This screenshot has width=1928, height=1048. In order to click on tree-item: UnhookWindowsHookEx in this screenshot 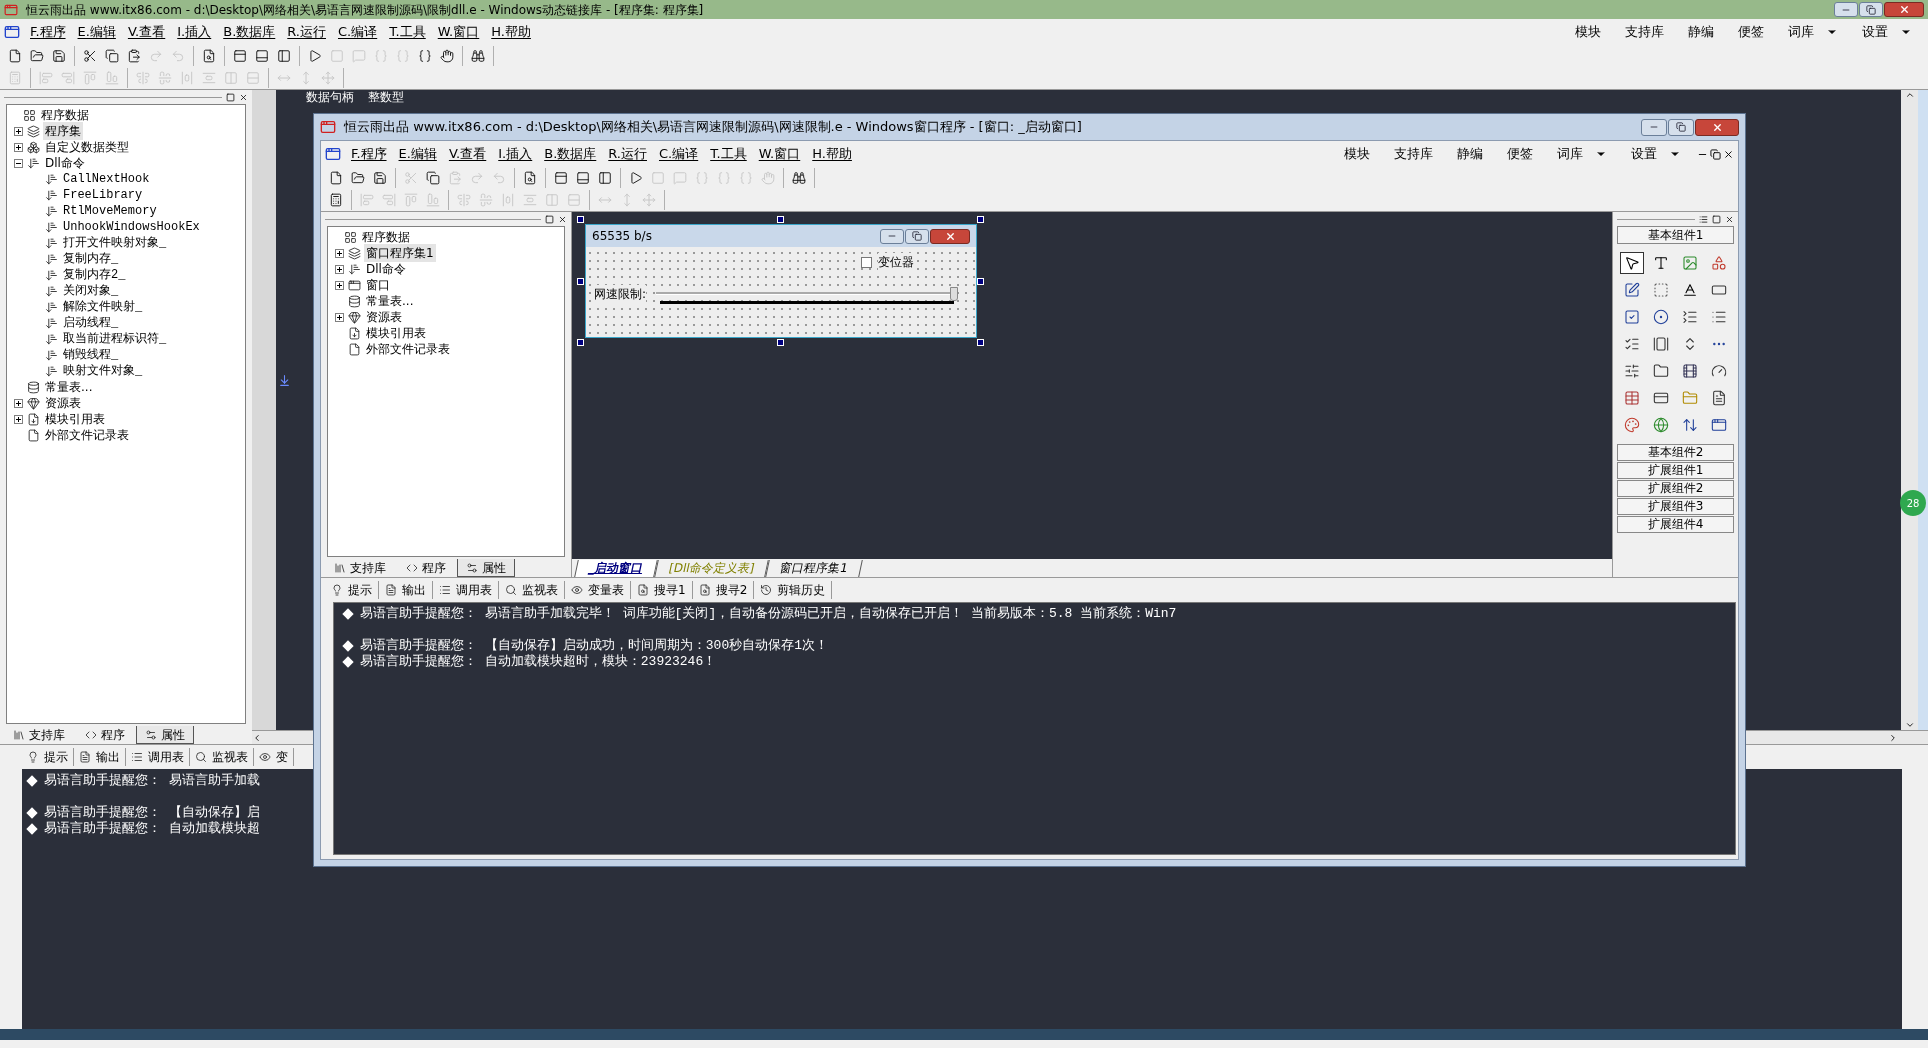, I will do `click(131, 227)`.